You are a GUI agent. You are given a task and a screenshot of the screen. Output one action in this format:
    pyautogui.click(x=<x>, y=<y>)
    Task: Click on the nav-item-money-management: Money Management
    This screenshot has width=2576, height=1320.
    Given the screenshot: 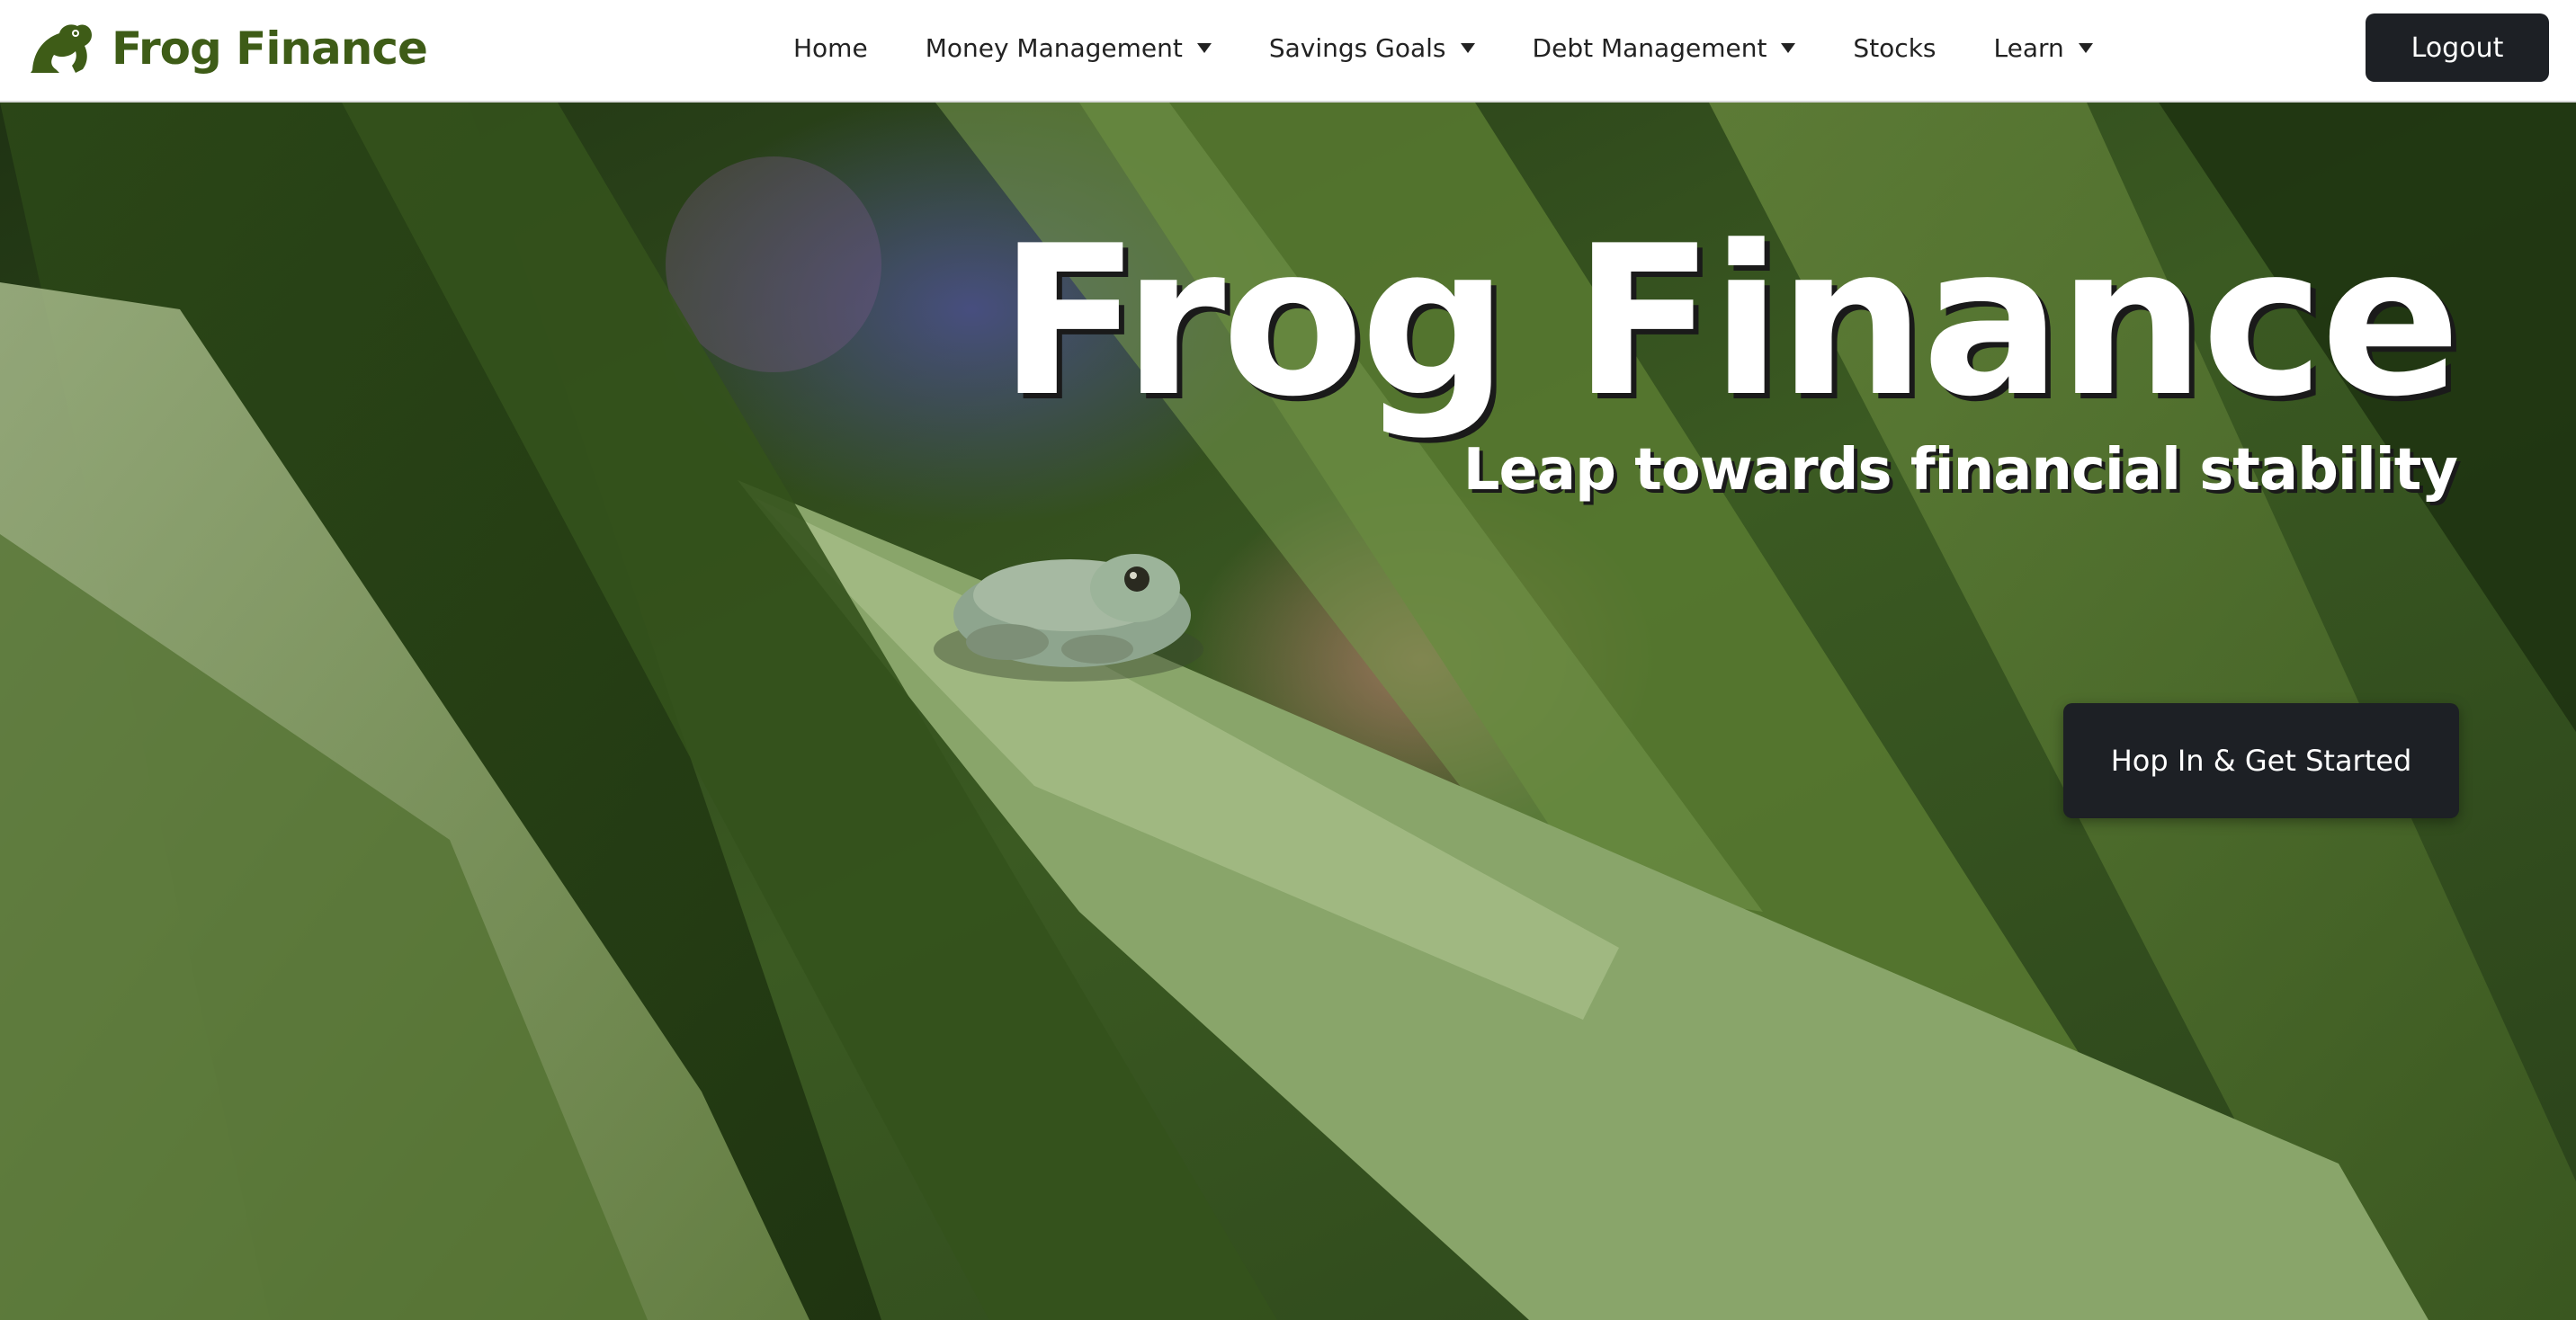 What is the action you would take?
    pyautogui.click(x=1068, y=48)
    